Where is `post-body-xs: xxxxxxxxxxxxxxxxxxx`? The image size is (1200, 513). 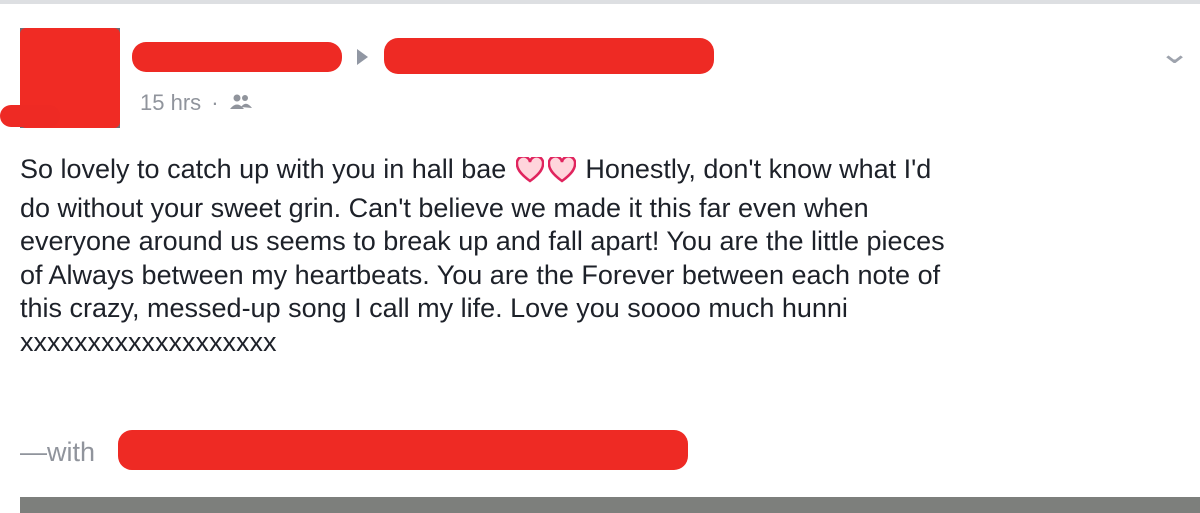
post-body-xs: xxxxxxxxxxxxxxxxxxx is located at coordinates (148, 341).